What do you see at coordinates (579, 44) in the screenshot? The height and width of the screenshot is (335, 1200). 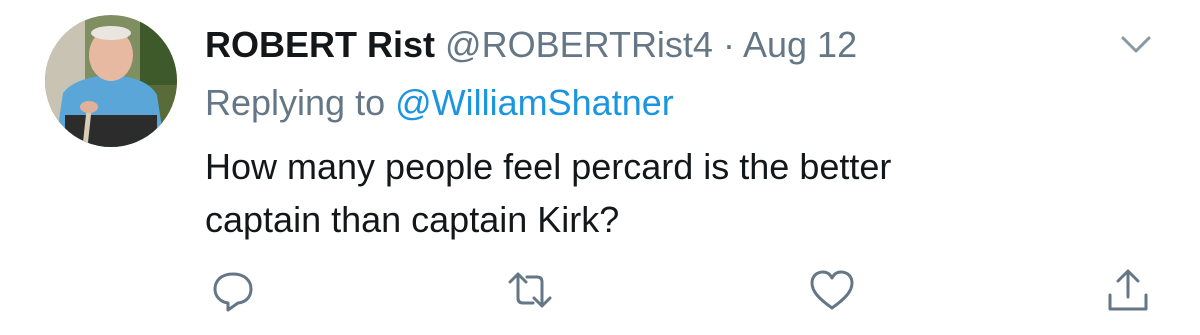 I see `author-handle: @ROBERTRist4` at bounding box center [579, 44].